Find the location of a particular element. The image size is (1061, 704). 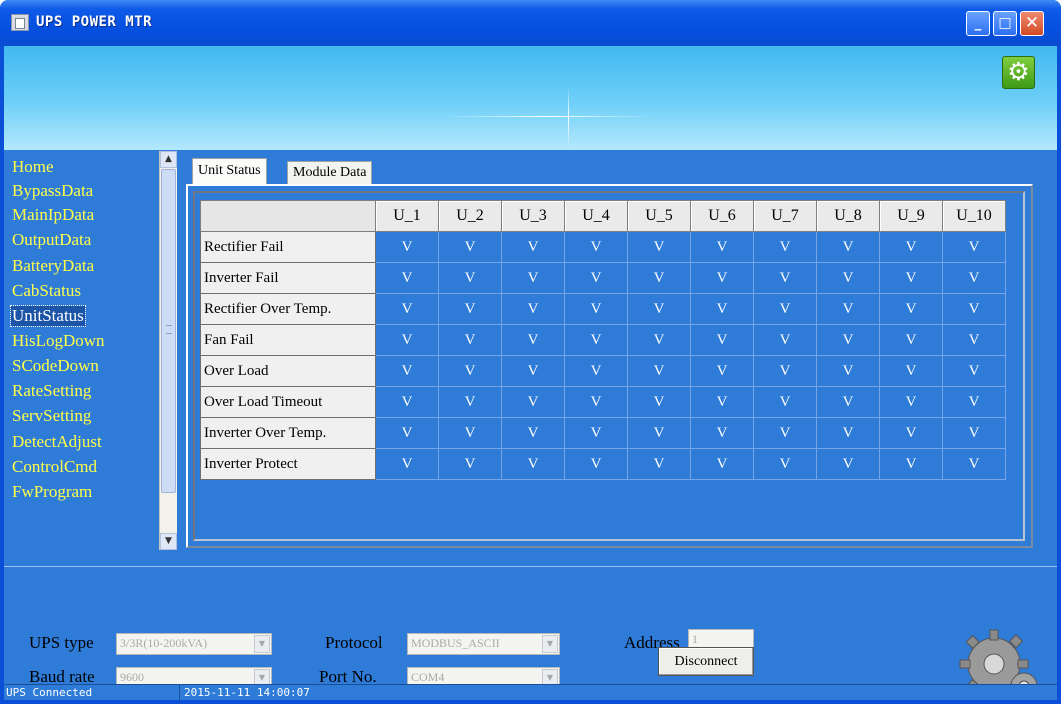

protocol-label: Protocol is located at coordinates (354, 642).